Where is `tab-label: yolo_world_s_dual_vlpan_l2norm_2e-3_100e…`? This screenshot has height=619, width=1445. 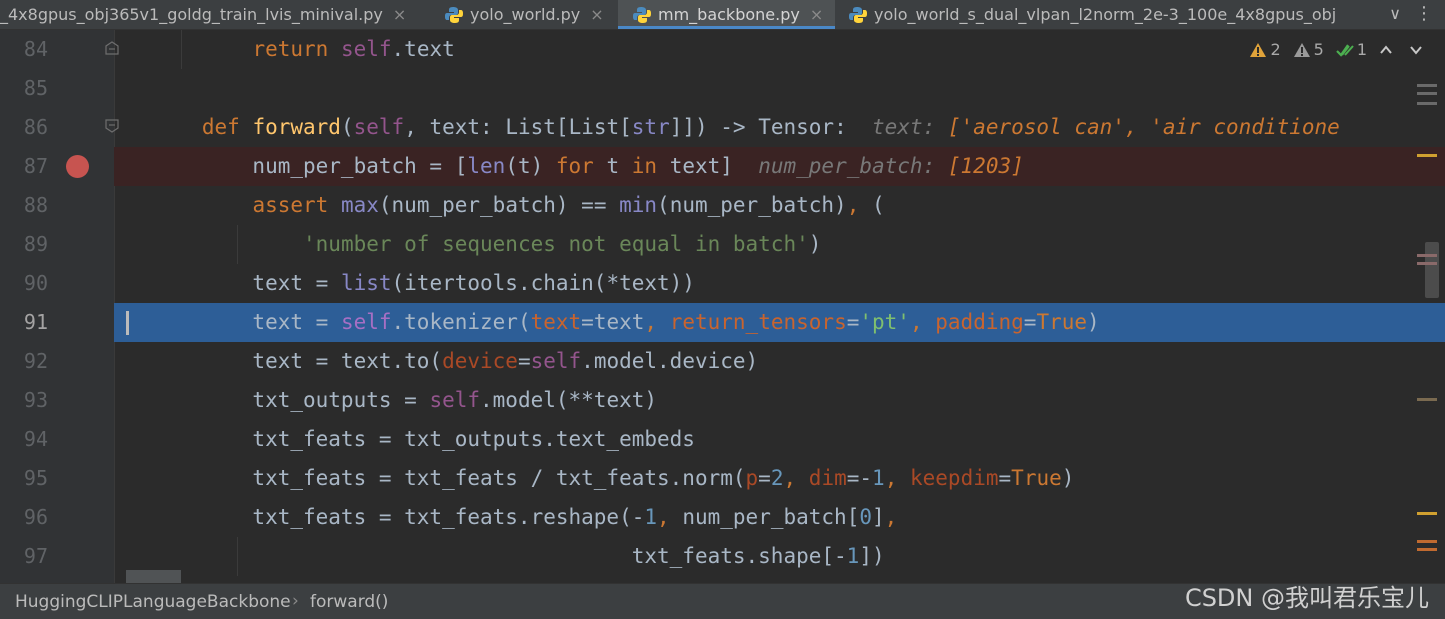 tab-label: yolo_world_s_dual_vlpan_l2norm_2e-3_100e… is located at coordinates (1105, 14).